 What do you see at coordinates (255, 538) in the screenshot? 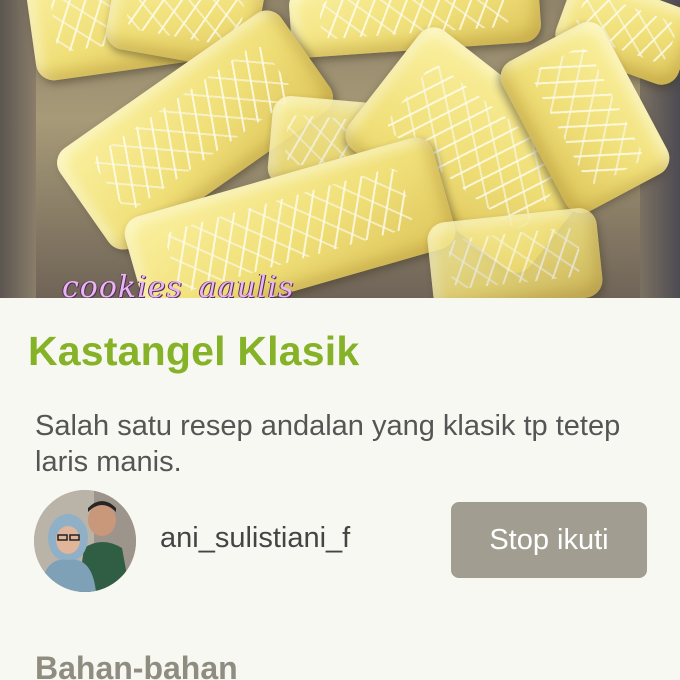
I see `author-username: ani_sulistiani_f` at bounding box center [255, 538].